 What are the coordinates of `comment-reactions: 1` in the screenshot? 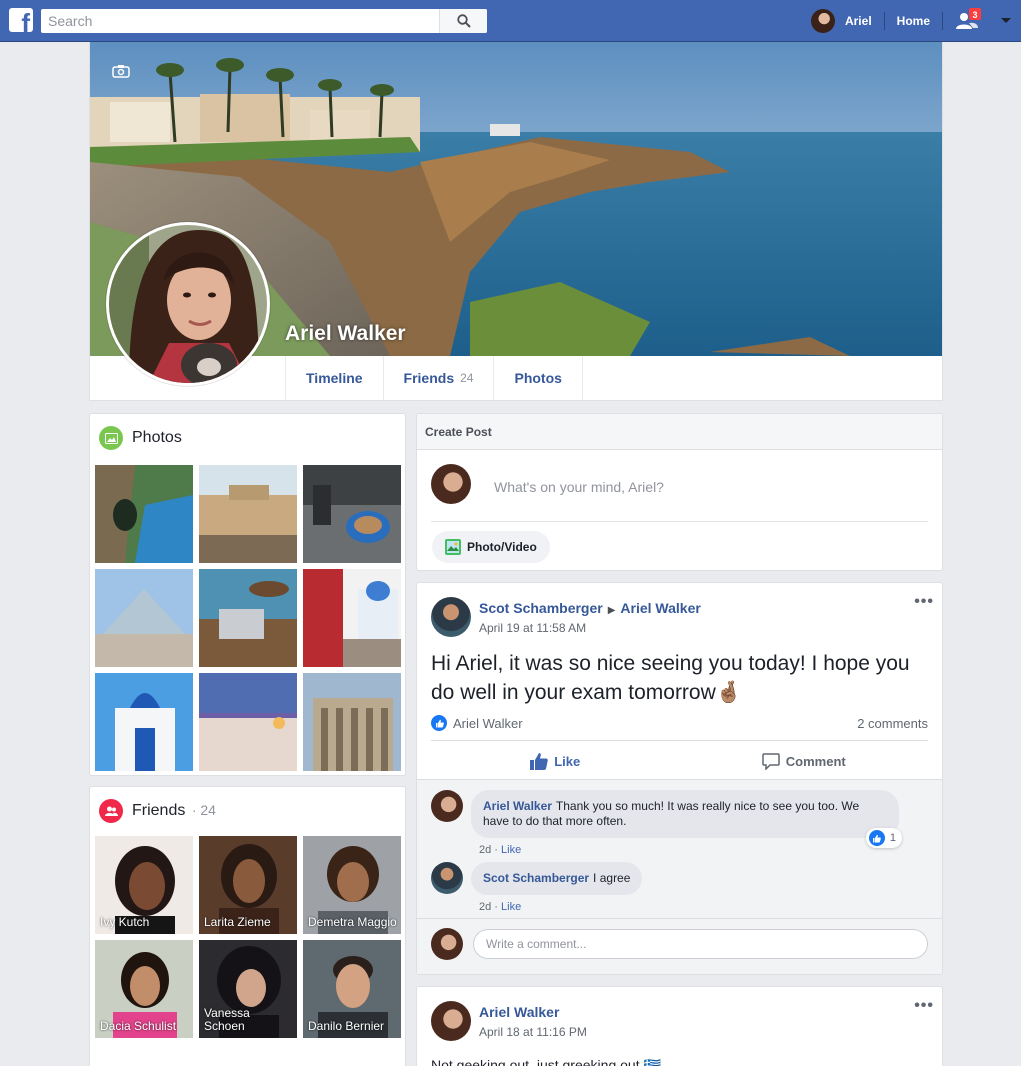 It's located at (883, 838).